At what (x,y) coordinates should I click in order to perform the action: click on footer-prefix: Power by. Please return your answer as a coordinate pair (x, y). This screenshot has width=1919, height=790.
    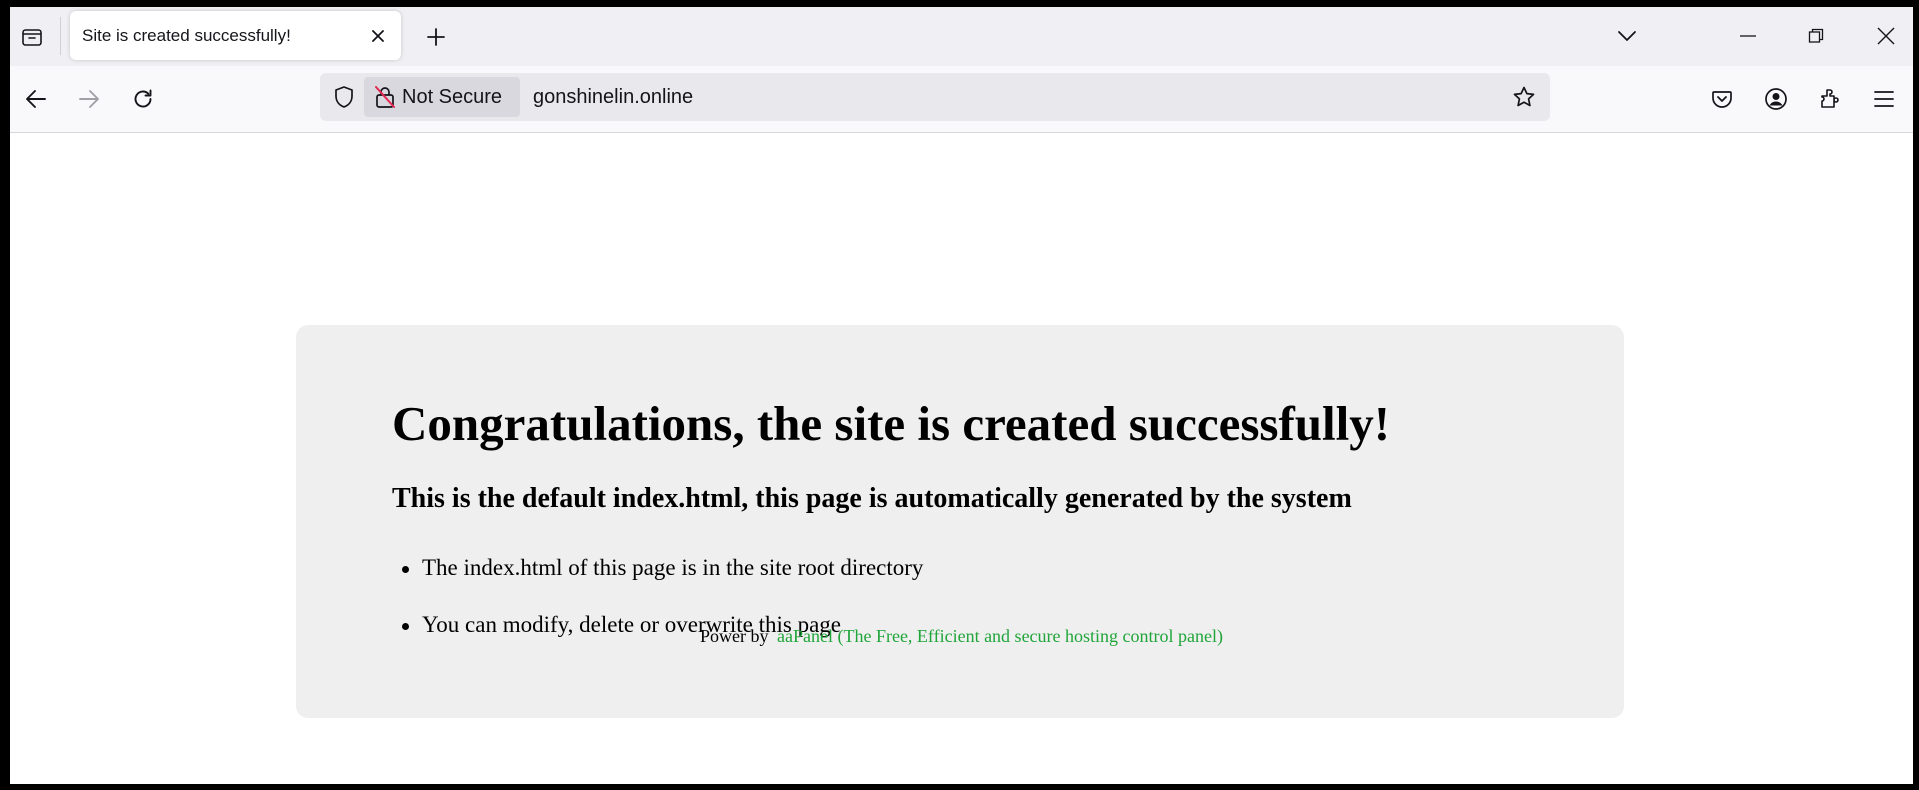
    Looking at the image, I should click on (734, 636).